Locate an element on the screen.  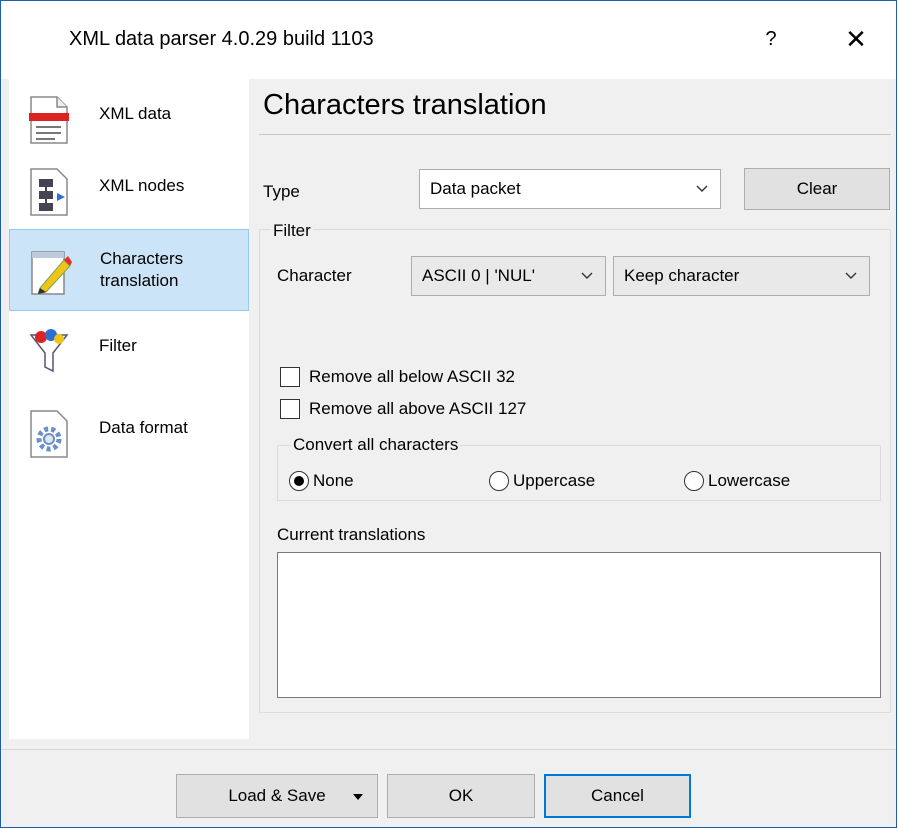
footer-divider is located at coordinates (448, 749).